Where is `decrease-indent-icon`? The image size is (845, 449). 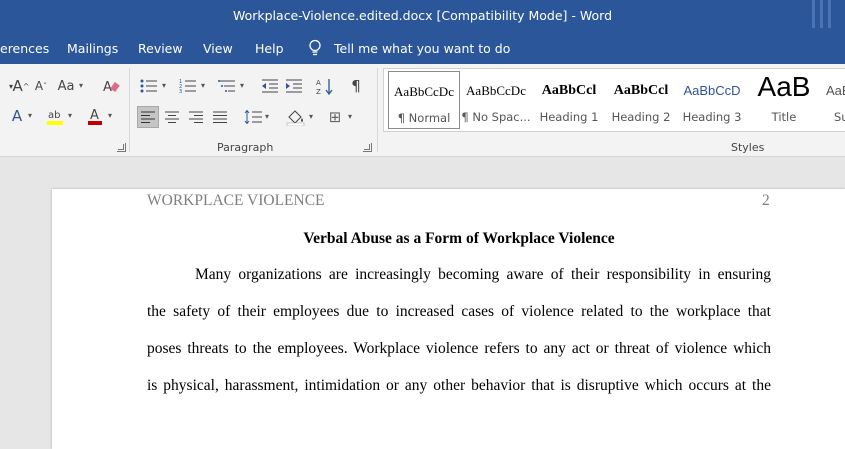
decrease-indent-icon is located at coordinates (270, 86).